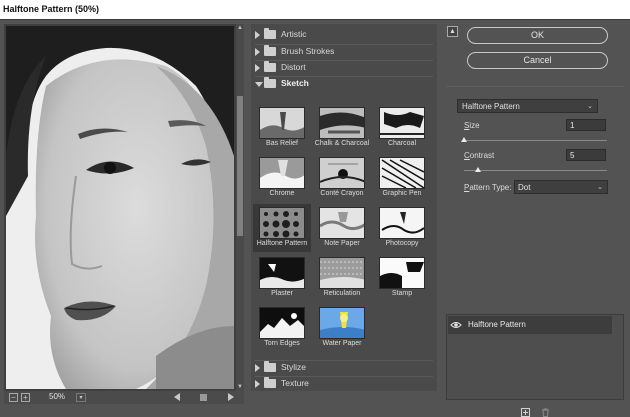 The height and width of the screenshot is (417, 630). What do you see at coordinates (545, 412) in the screenshot?
I see `trash-icon` at bounding box center [545, 412].